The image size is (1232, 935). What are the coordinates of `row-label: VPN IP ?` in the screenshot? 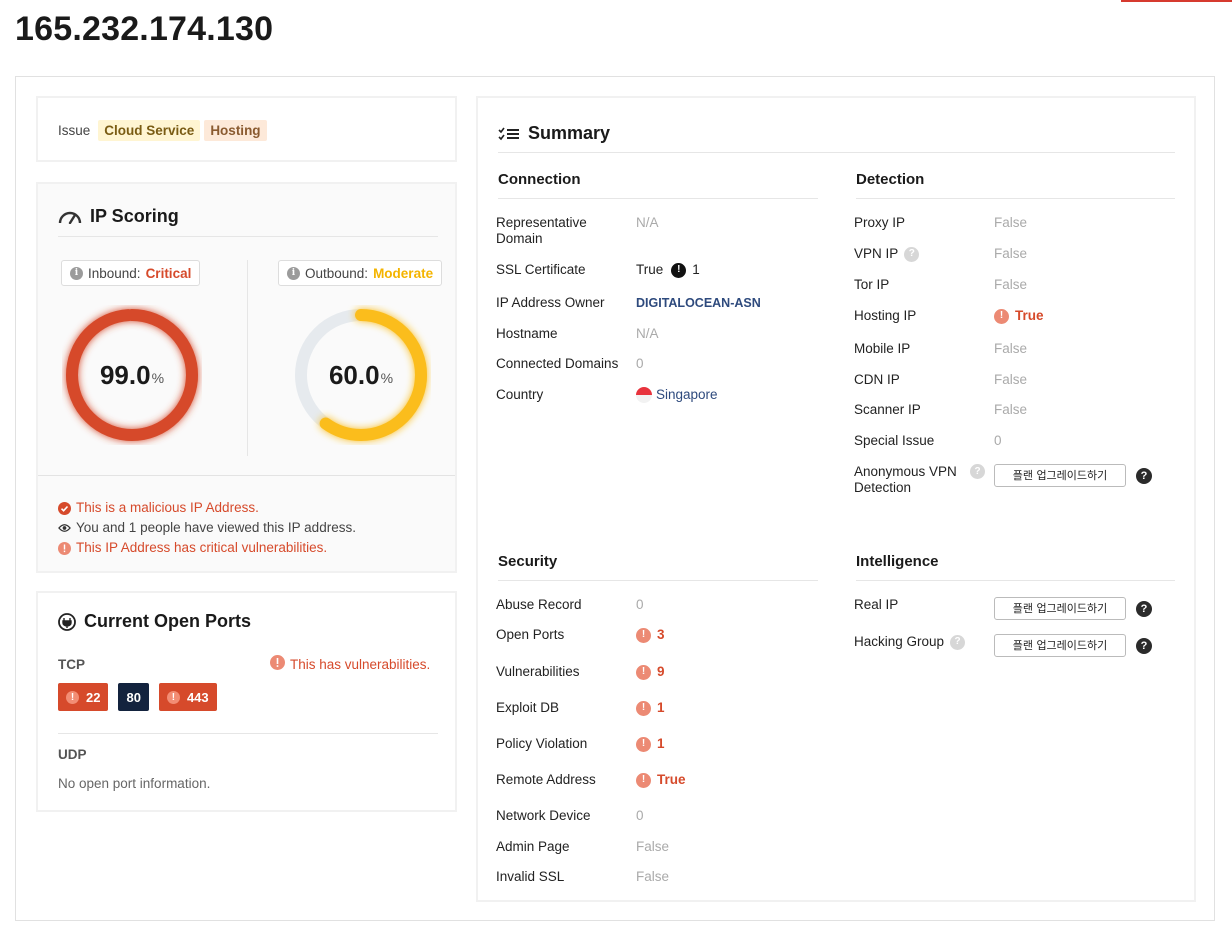 It's located at (924, 254).